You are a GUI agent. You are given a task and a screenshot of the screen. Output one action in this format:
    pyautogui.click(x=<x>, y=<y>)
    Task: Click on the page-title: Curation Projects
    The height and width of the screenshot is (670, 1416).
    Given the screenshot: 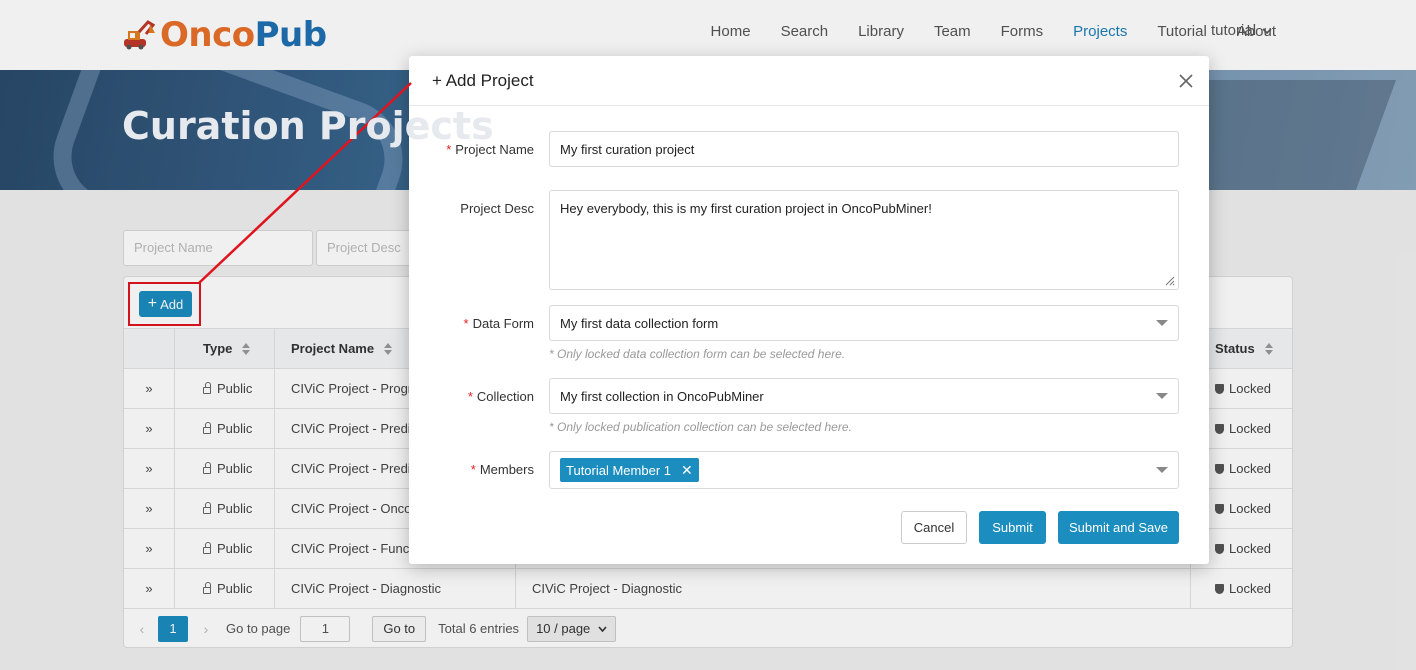 What is the action you would take?
    pyautogui.click(x=308, y=126)
    